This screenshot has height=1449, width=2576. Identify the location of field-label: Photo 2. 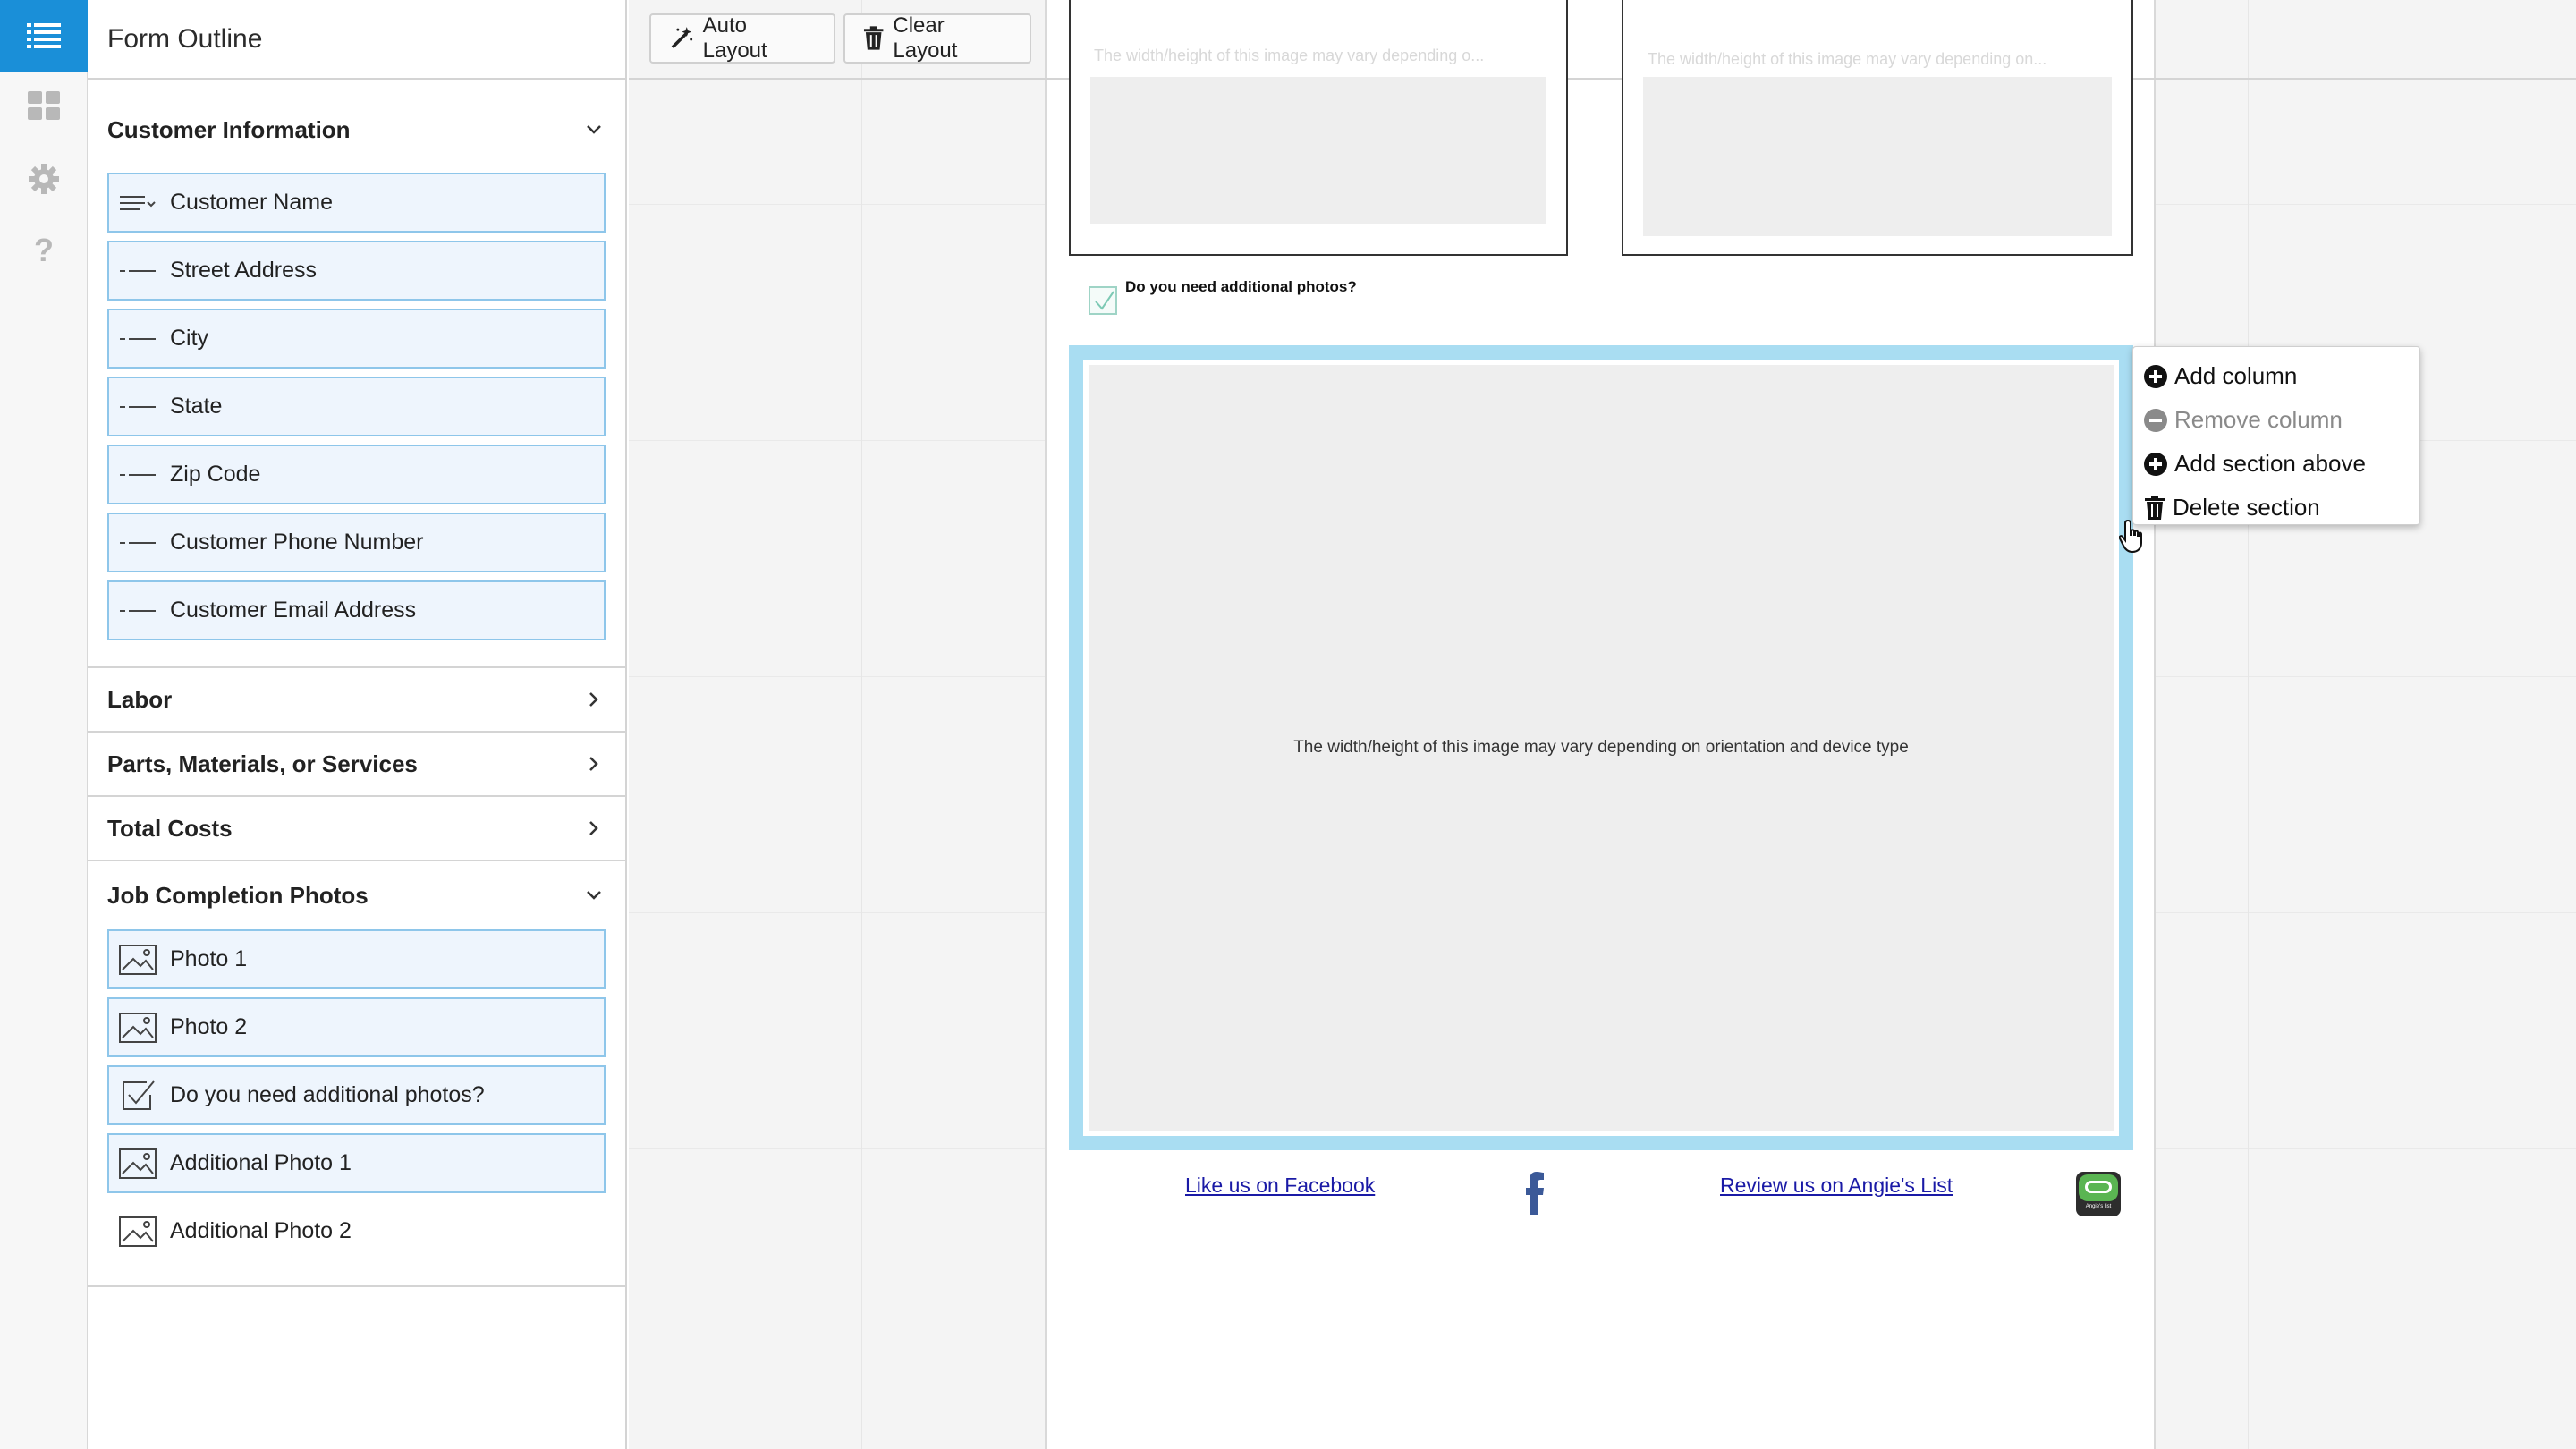
(209, 1026).